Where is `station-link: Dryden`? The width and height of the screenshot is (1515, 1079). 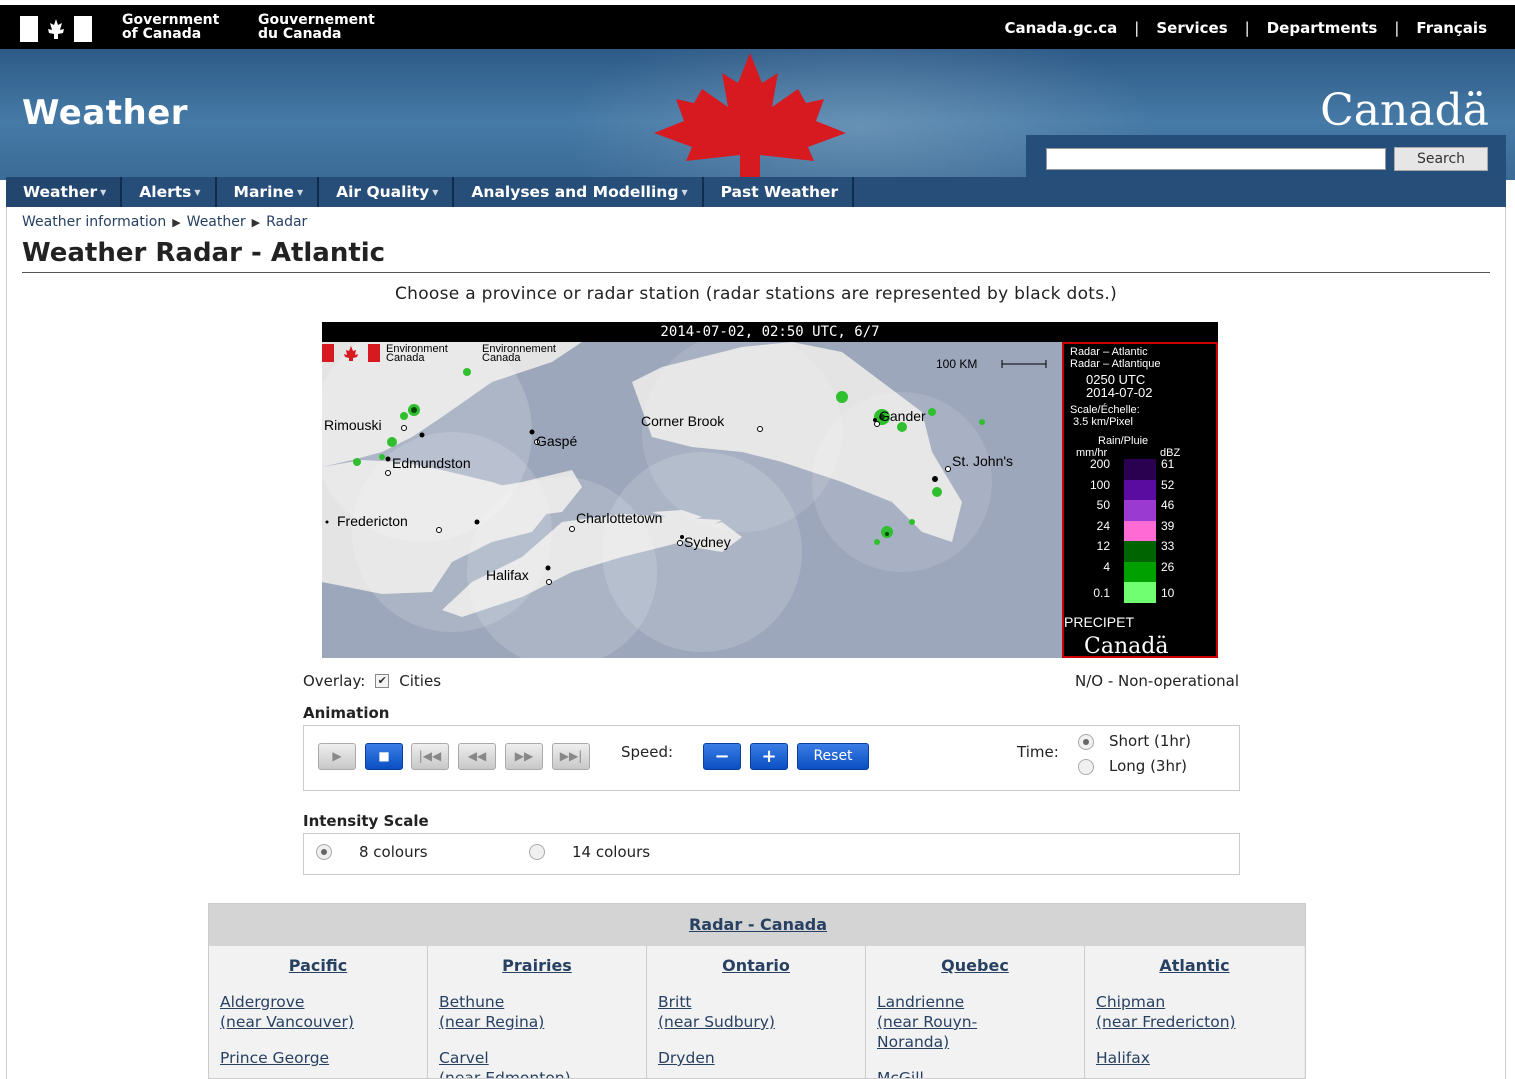 station-link: Dryden is located at coordinates (686, 1058).